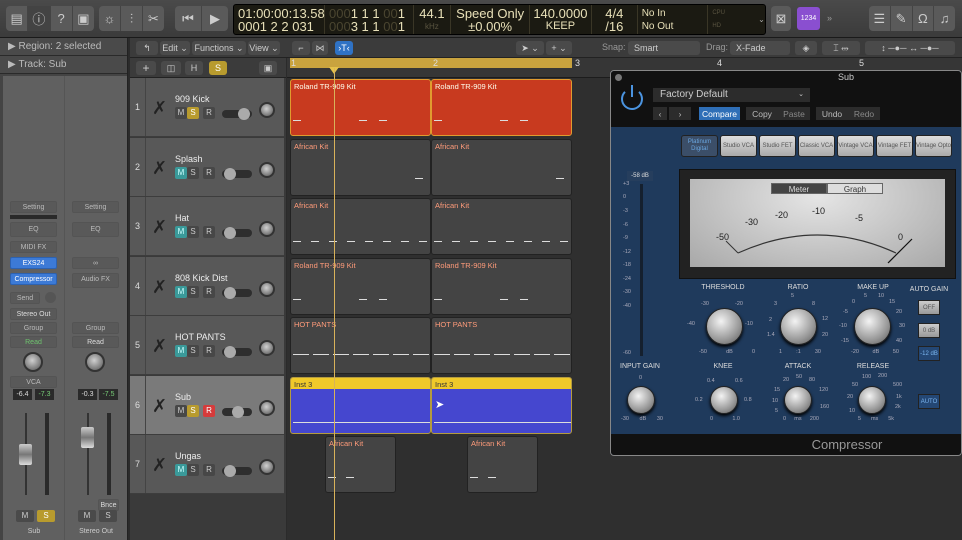 The image size is (962, 540). I want to click on track-name: Splash, so click(189, 159).